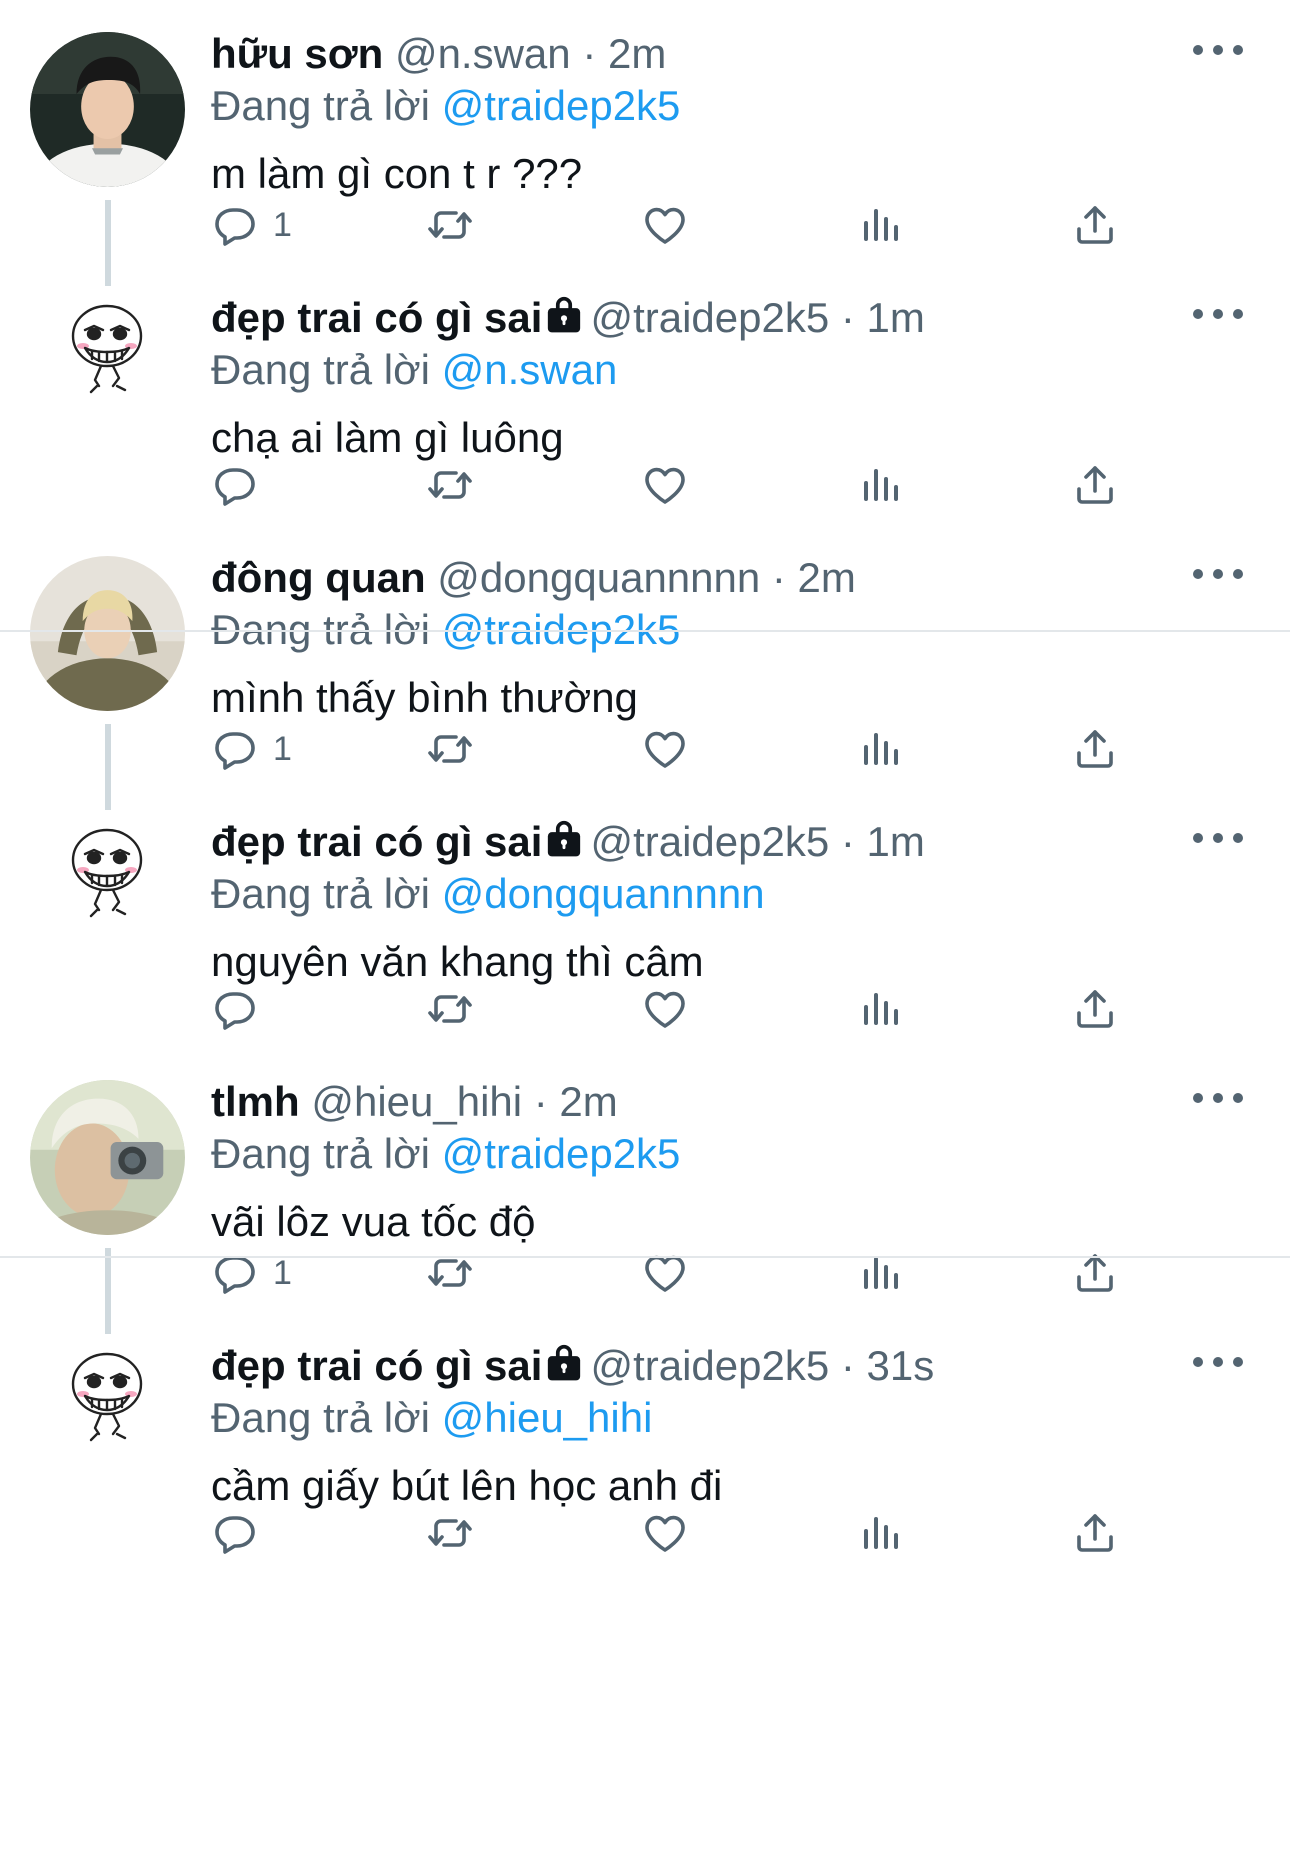  What do you see at coordinates (297, 53) in the screenshot?
I see `display-name: hữu sơn` at bounding box center [297, 53].